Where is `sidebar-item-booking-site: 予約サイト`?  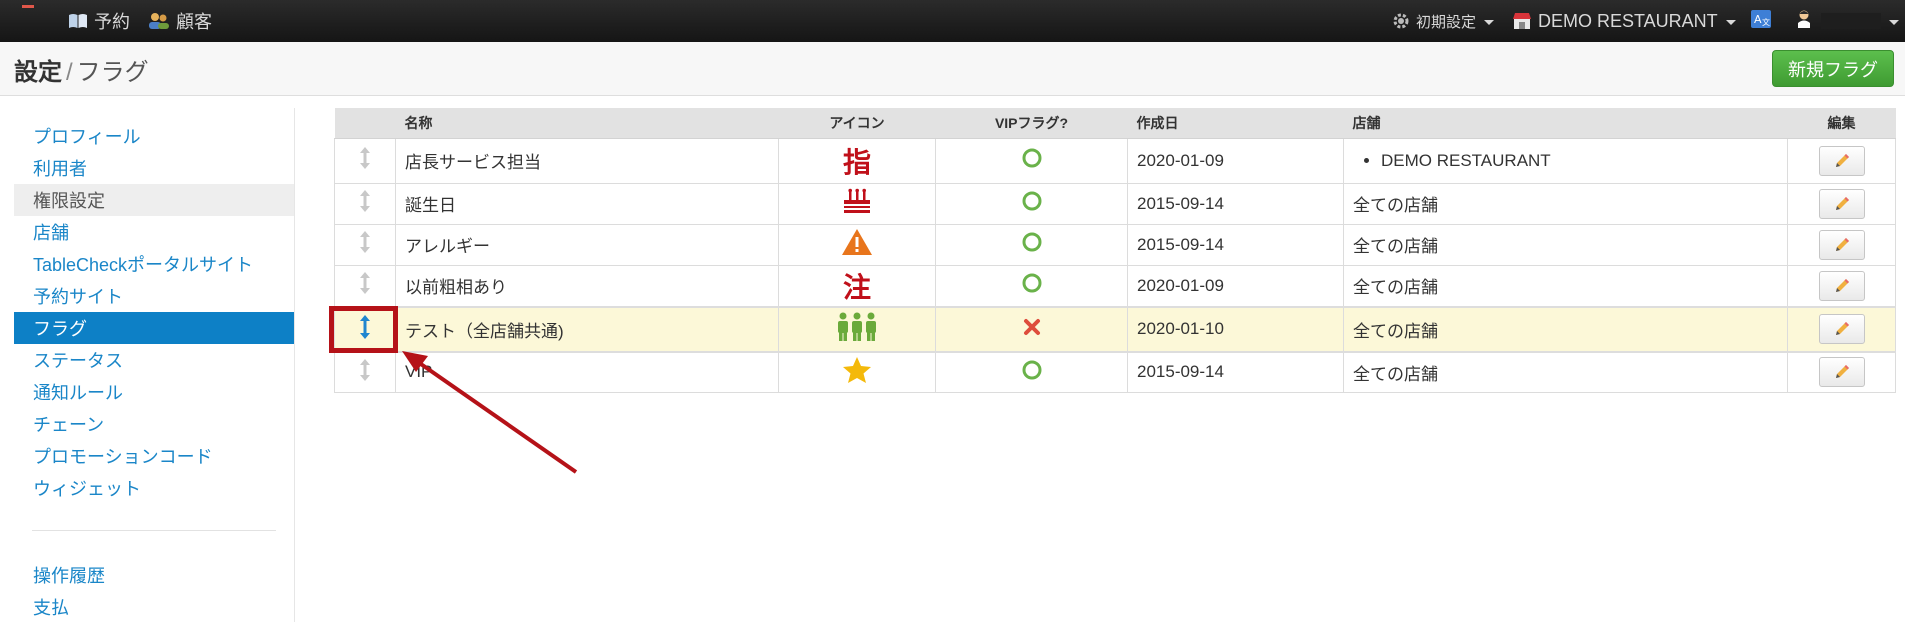 sidebar-item-booking-site: 予約サイト is located at coordinates (154, 296).